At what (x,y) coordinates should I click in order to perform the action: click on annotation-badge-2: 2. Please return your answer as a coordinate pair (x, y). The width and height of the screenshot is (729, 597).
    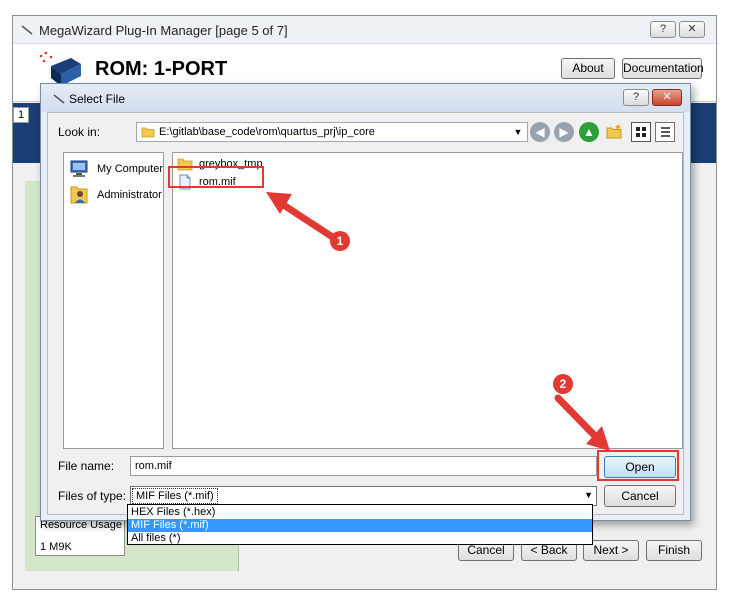
    Looking at the image, I should click on (563, 384).